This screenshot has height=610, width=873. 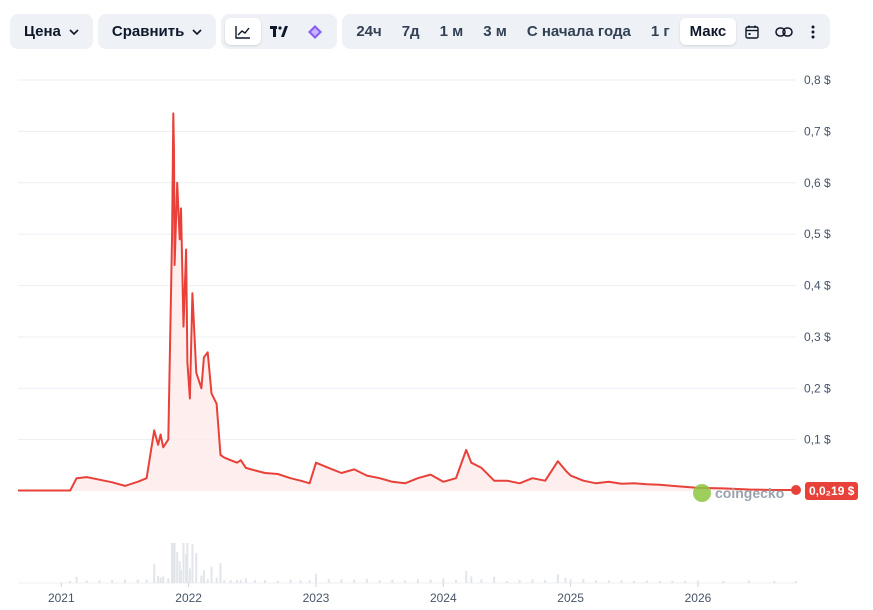 I want to click on range-max-button: Макс, so click(x=708, y=31).